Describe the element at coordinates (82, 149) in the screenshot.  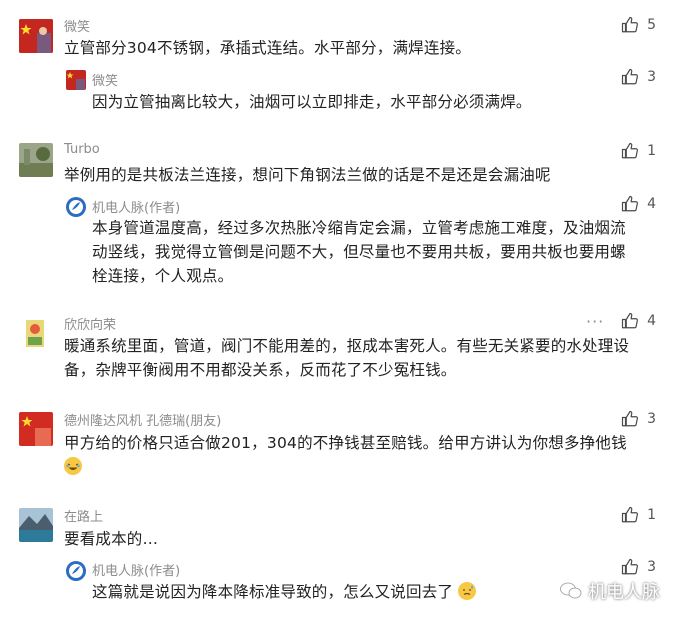
I see `comment-author: Turbo` at that location.